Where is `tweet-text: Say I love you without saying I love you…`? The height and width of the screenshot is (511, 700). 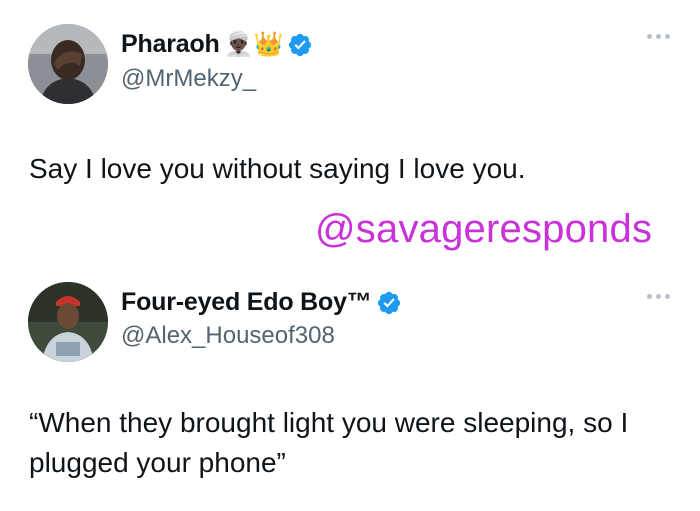 tweet-text: Say I love you without saying I love you… is located at coordinates (277, 168).